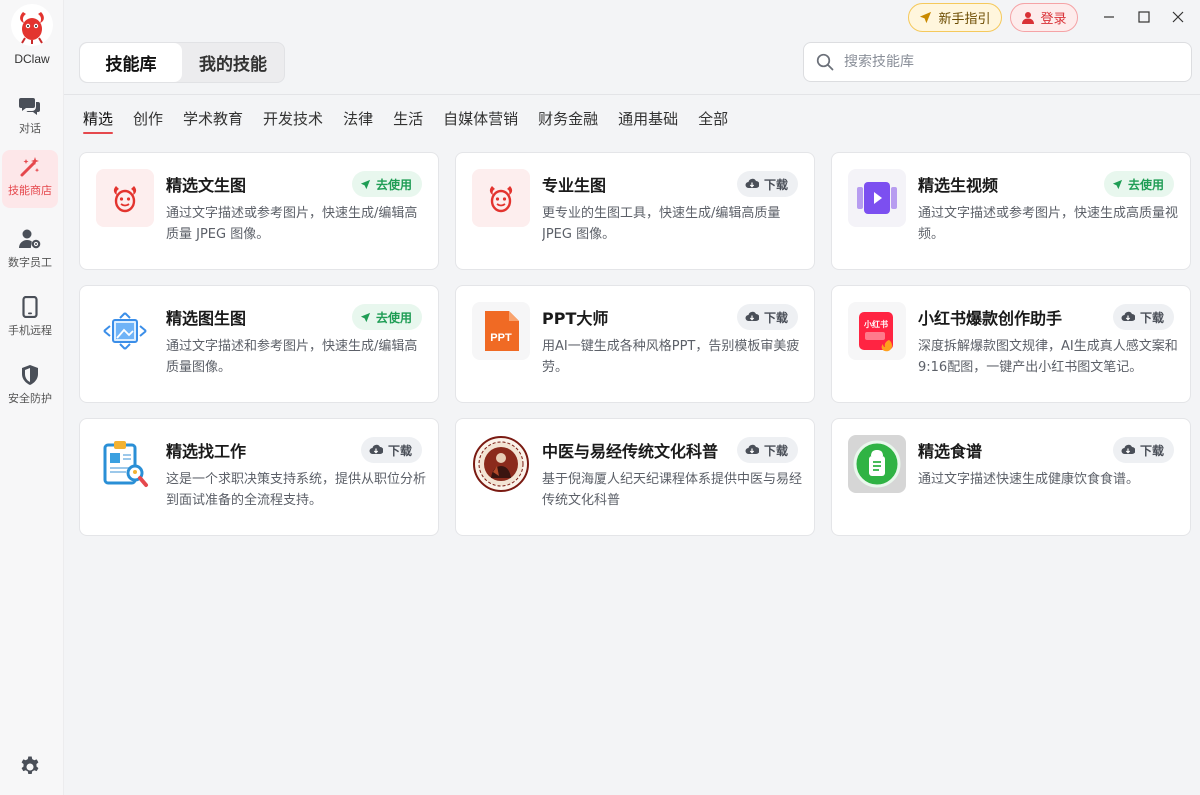 The height and width of the screenshot is (795, 1200). I want to click on category-dev: 开发技术, so click(293, 120).